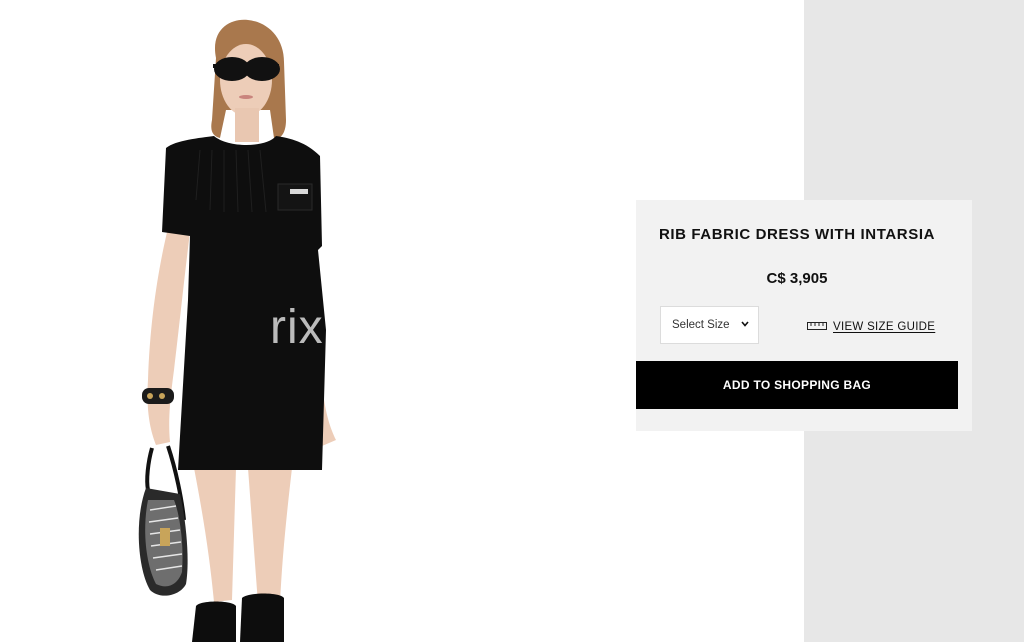 The width and height of the screenshot is (1024, 642). What do you see at coordinates (797, 385) in the screenshot?
I see `add-to-bag-button: ADD TO SHOPPING BAG` at bounding box center [797, 385].